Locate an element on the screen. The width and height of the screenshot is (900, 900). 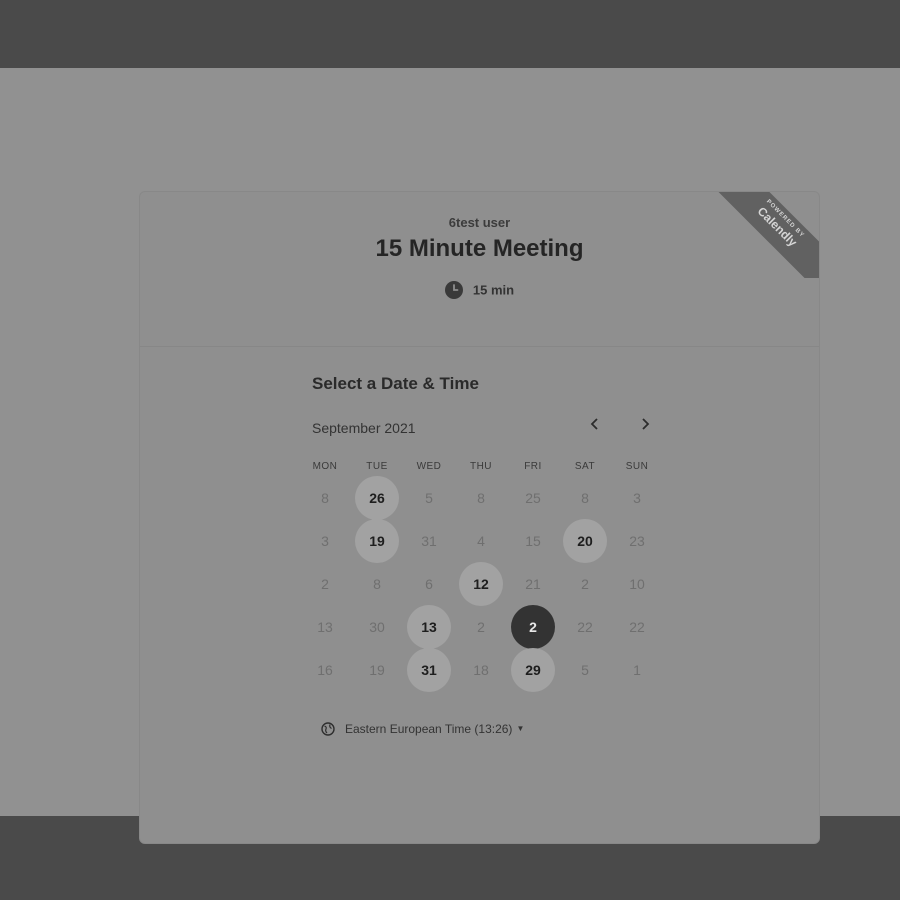
calendar-day: 4 is located at coordinates (481, 541).